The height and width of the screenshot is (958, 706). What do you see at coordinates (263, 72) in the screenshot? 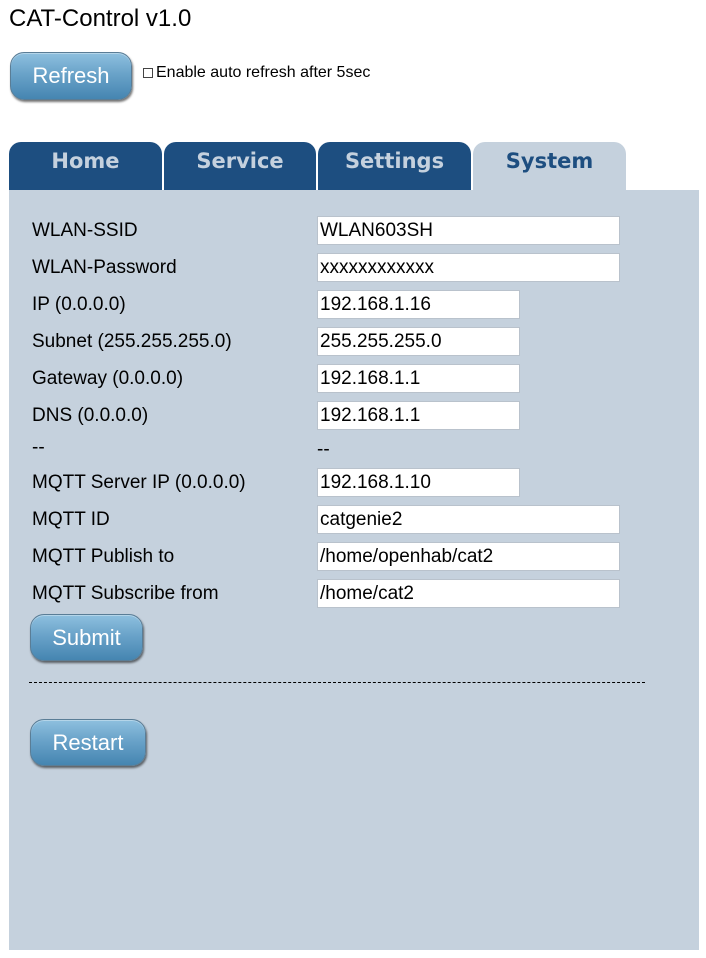
I see `auto-refresh-label: Enable auto refresh after 5sec` at bounding box center [263, 72].